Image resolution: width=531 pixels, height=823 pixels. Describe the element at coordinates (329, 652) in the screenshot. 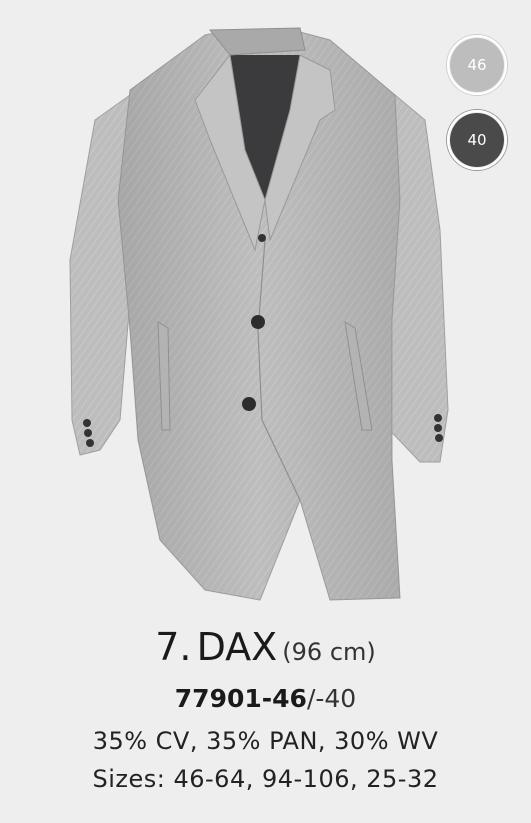

I see `product-length: (96 cm)` at that location.